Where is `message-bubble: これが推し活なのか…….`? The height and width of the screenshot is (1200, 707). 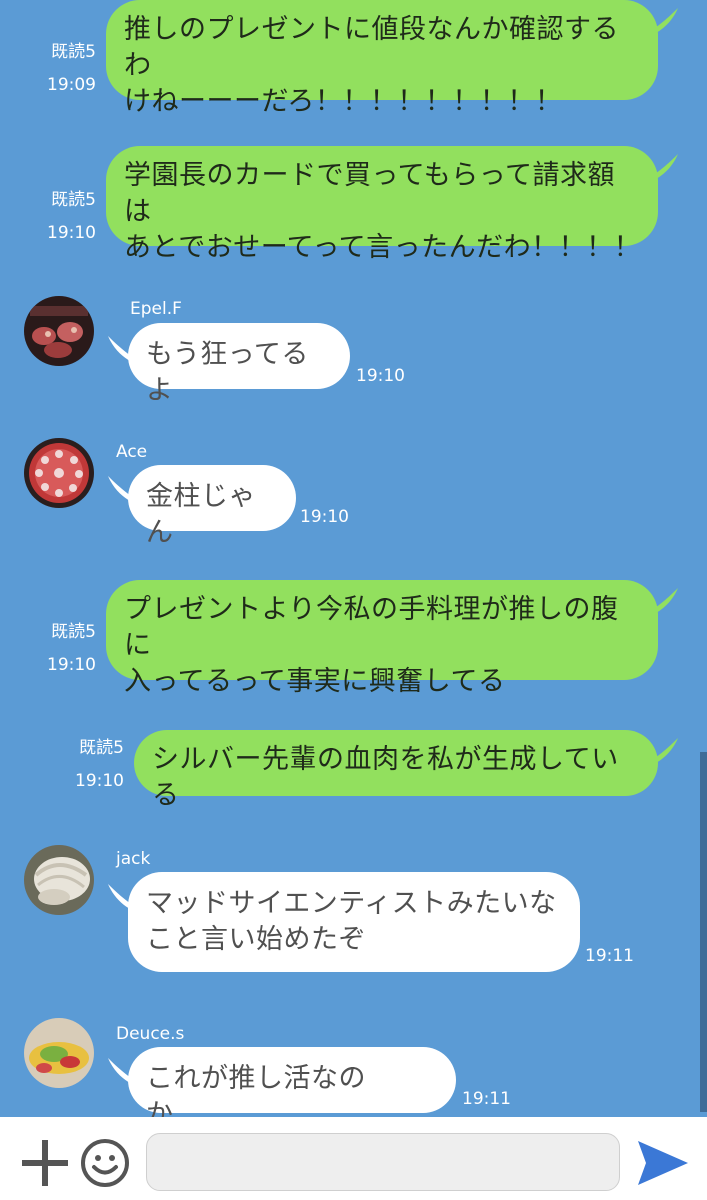 message-bubble: これが推し活なのか……. is located at coordinates (292, 1082).